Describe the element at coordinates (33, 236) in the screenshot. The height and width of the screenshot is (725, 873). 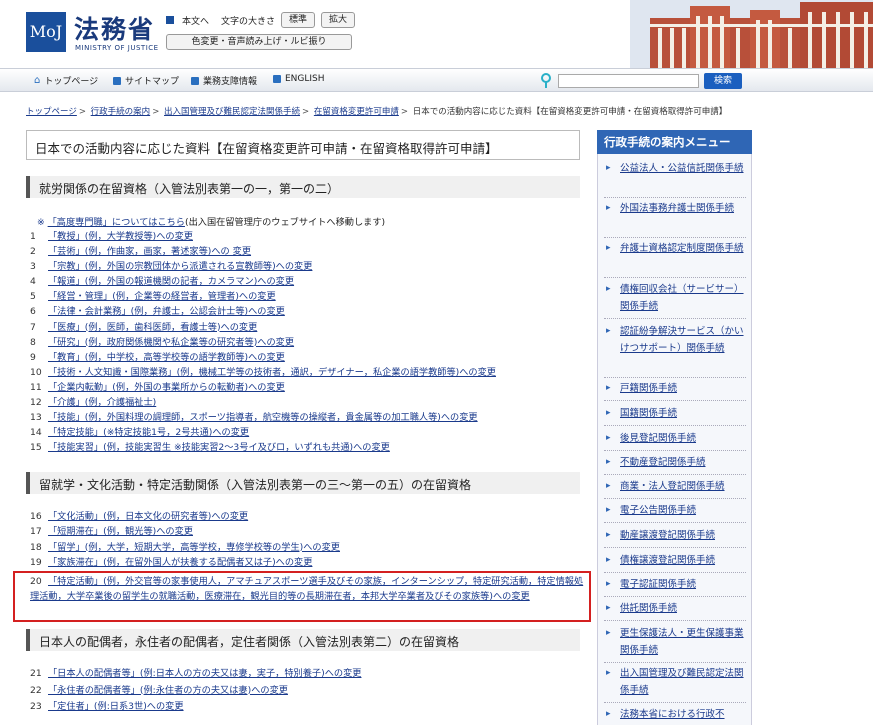
I see `item-number: 1` at that location.